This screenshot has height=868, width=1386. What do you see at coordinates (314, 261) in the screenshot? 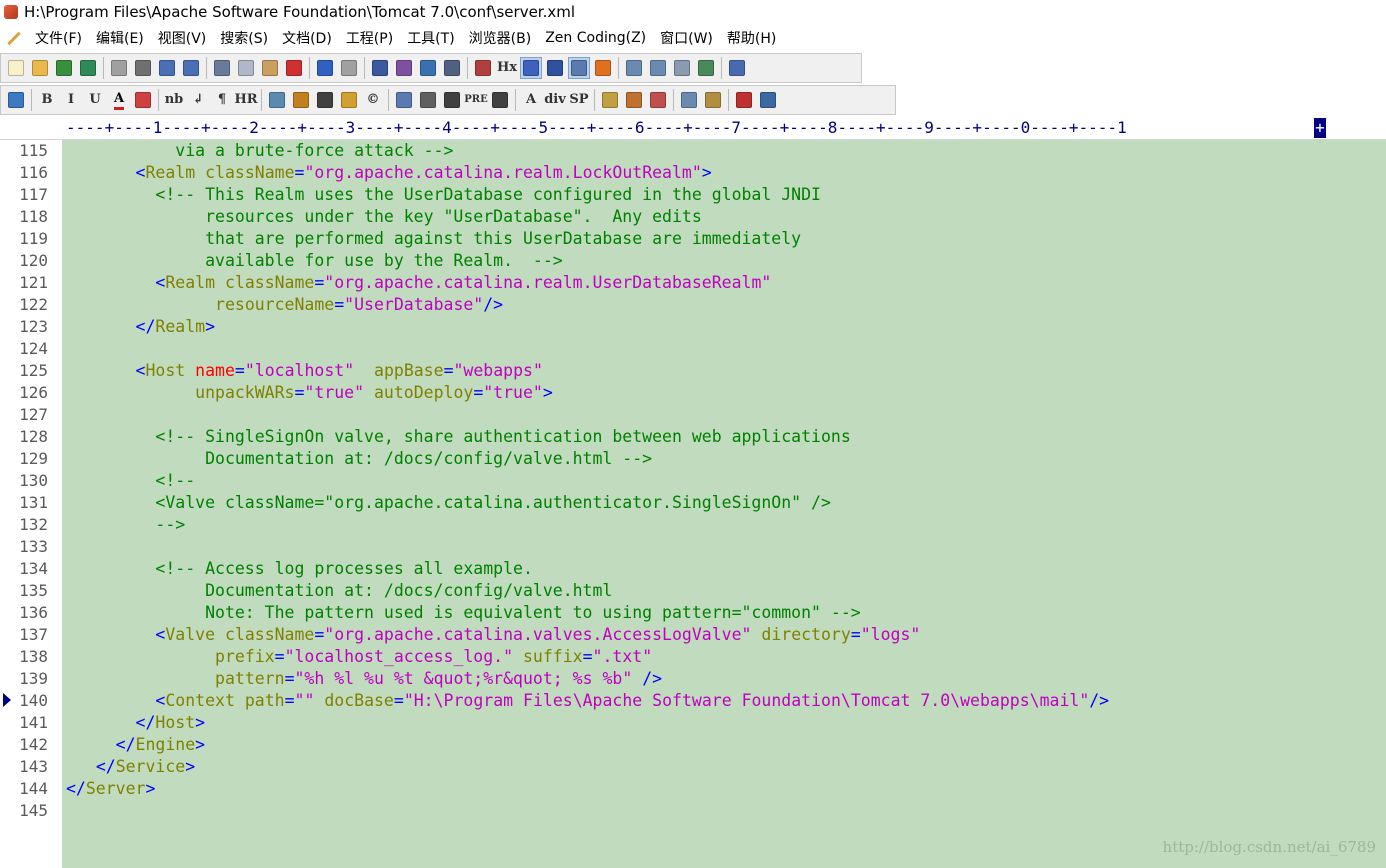
I see `code-line: available for use by the Realm. -->` at bounding box center [314, 261].